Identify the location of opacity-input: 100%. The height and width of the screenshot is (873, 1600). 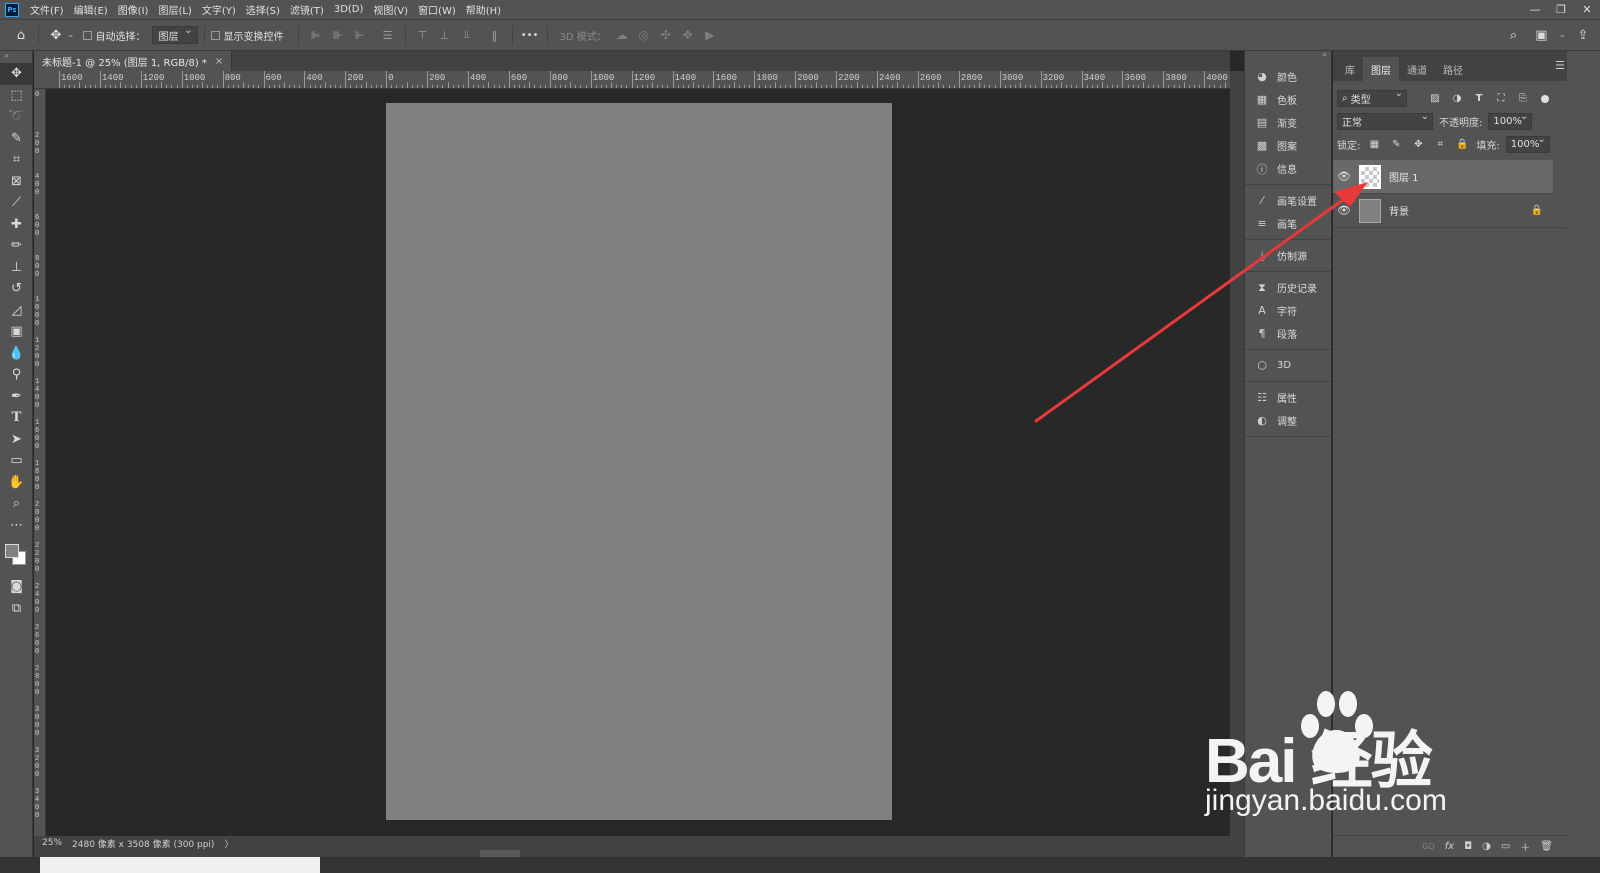
(1510, 120).